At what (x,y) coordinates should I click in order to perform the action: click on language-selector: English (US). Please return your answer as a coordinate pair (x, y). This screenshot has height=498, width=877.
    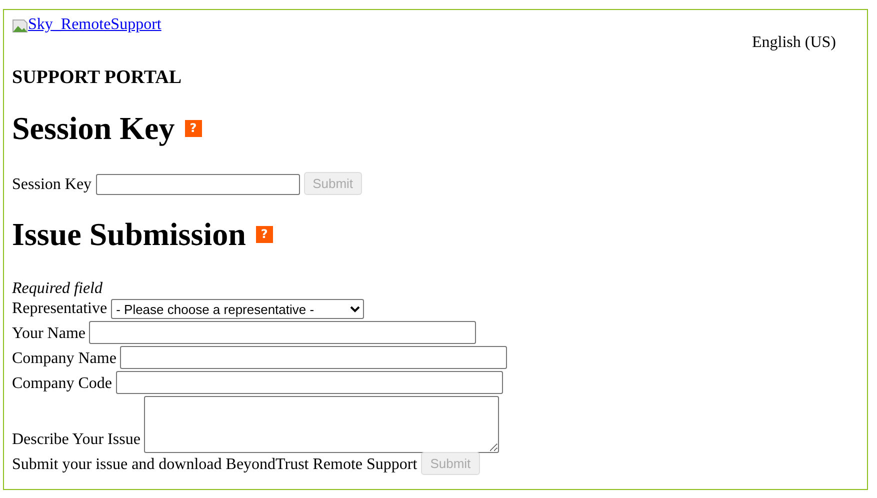
    Looking at the image, I should click on (794, 43).